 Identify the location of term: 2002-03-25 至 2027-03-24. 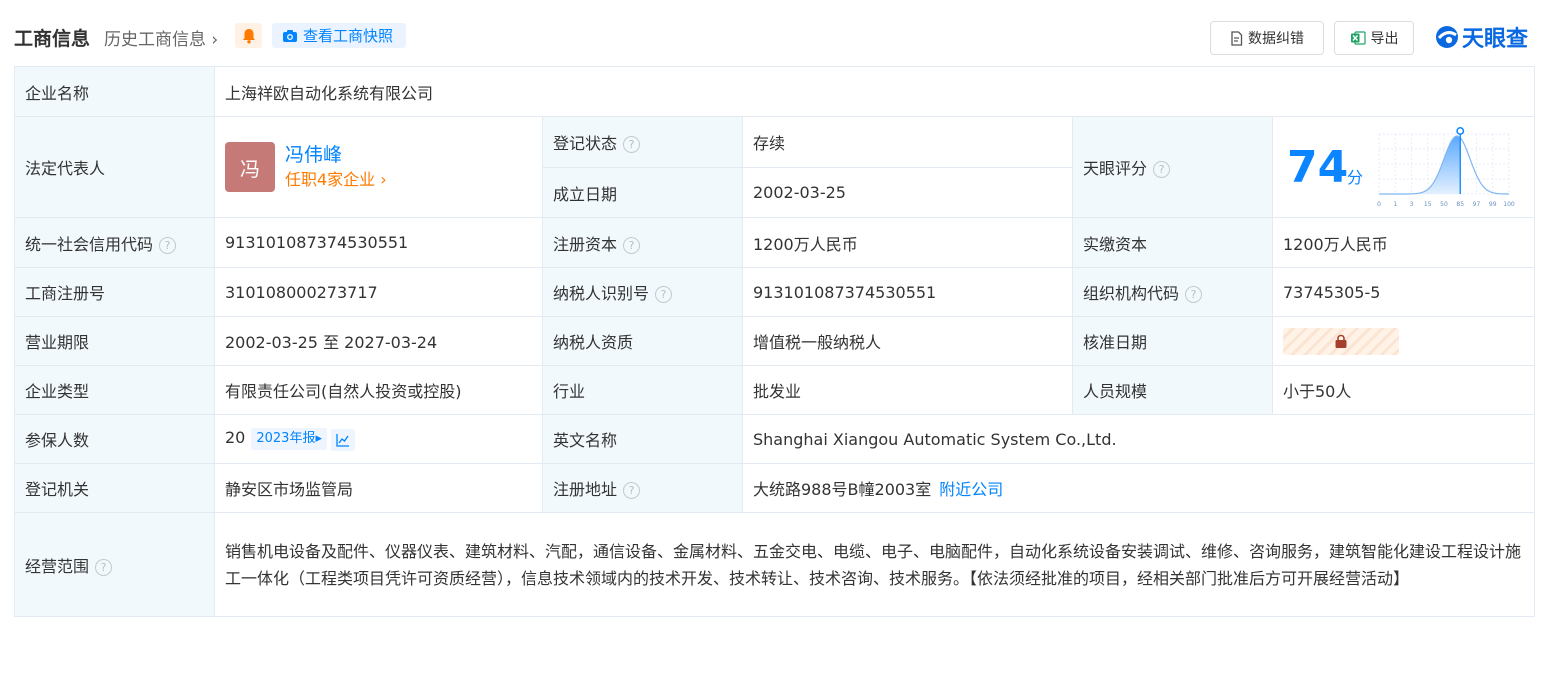
(378, 341).